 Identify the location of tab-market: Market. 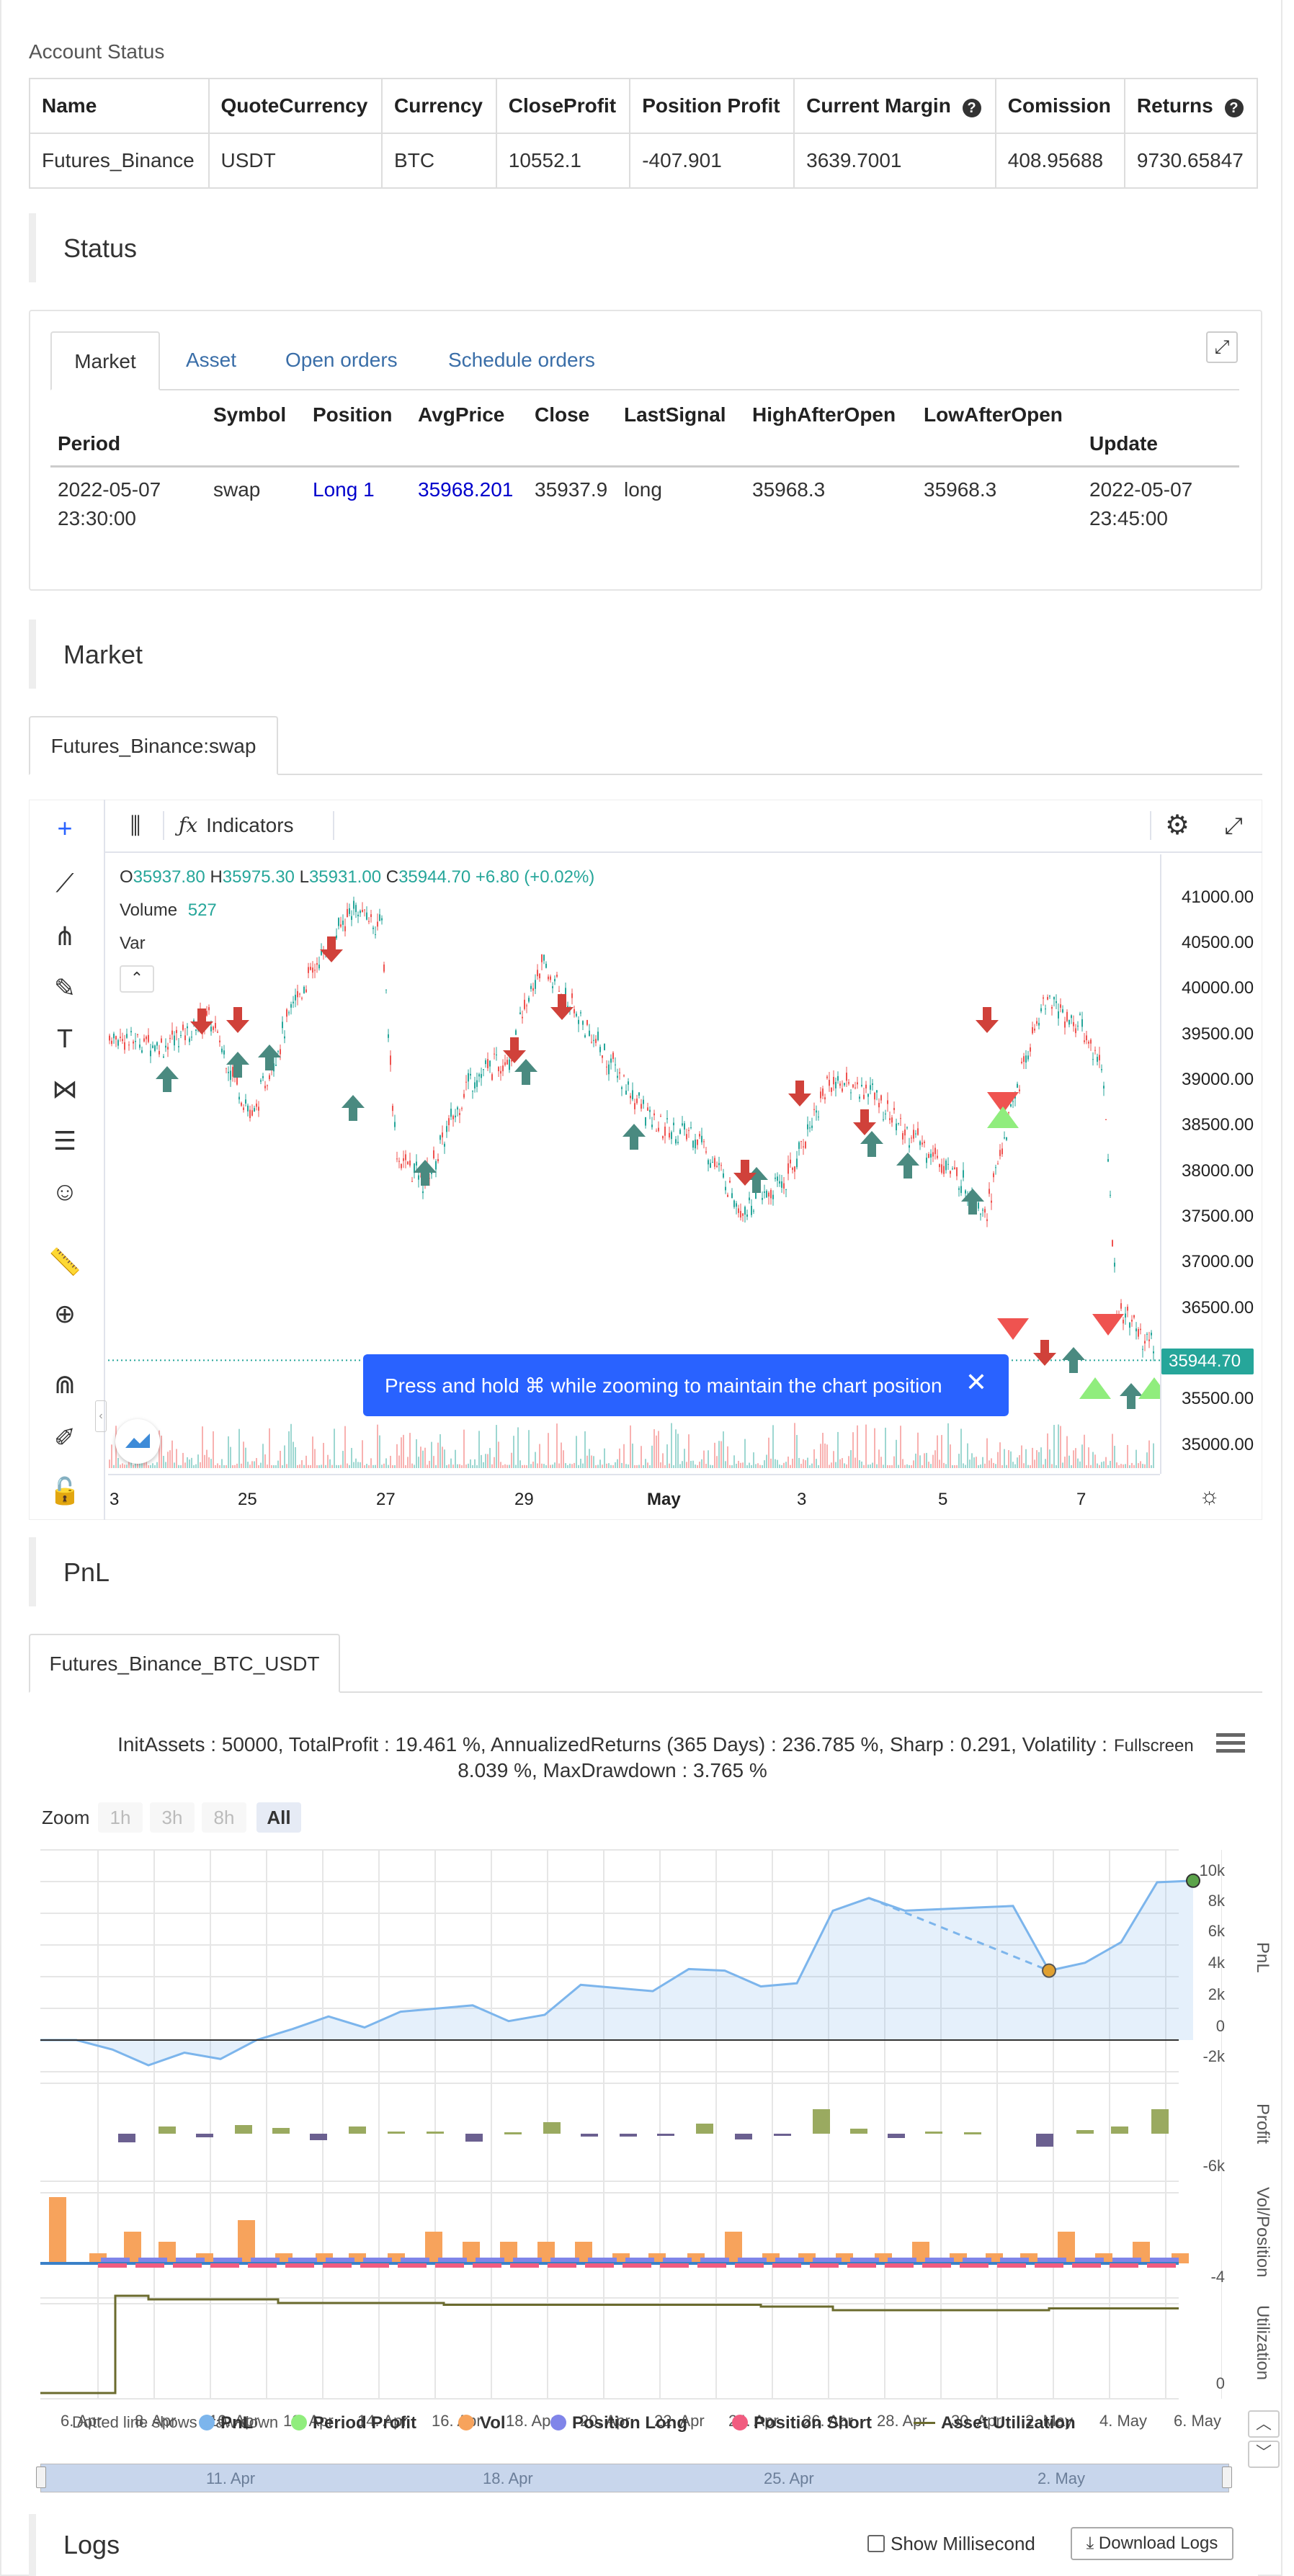
(105, 360).